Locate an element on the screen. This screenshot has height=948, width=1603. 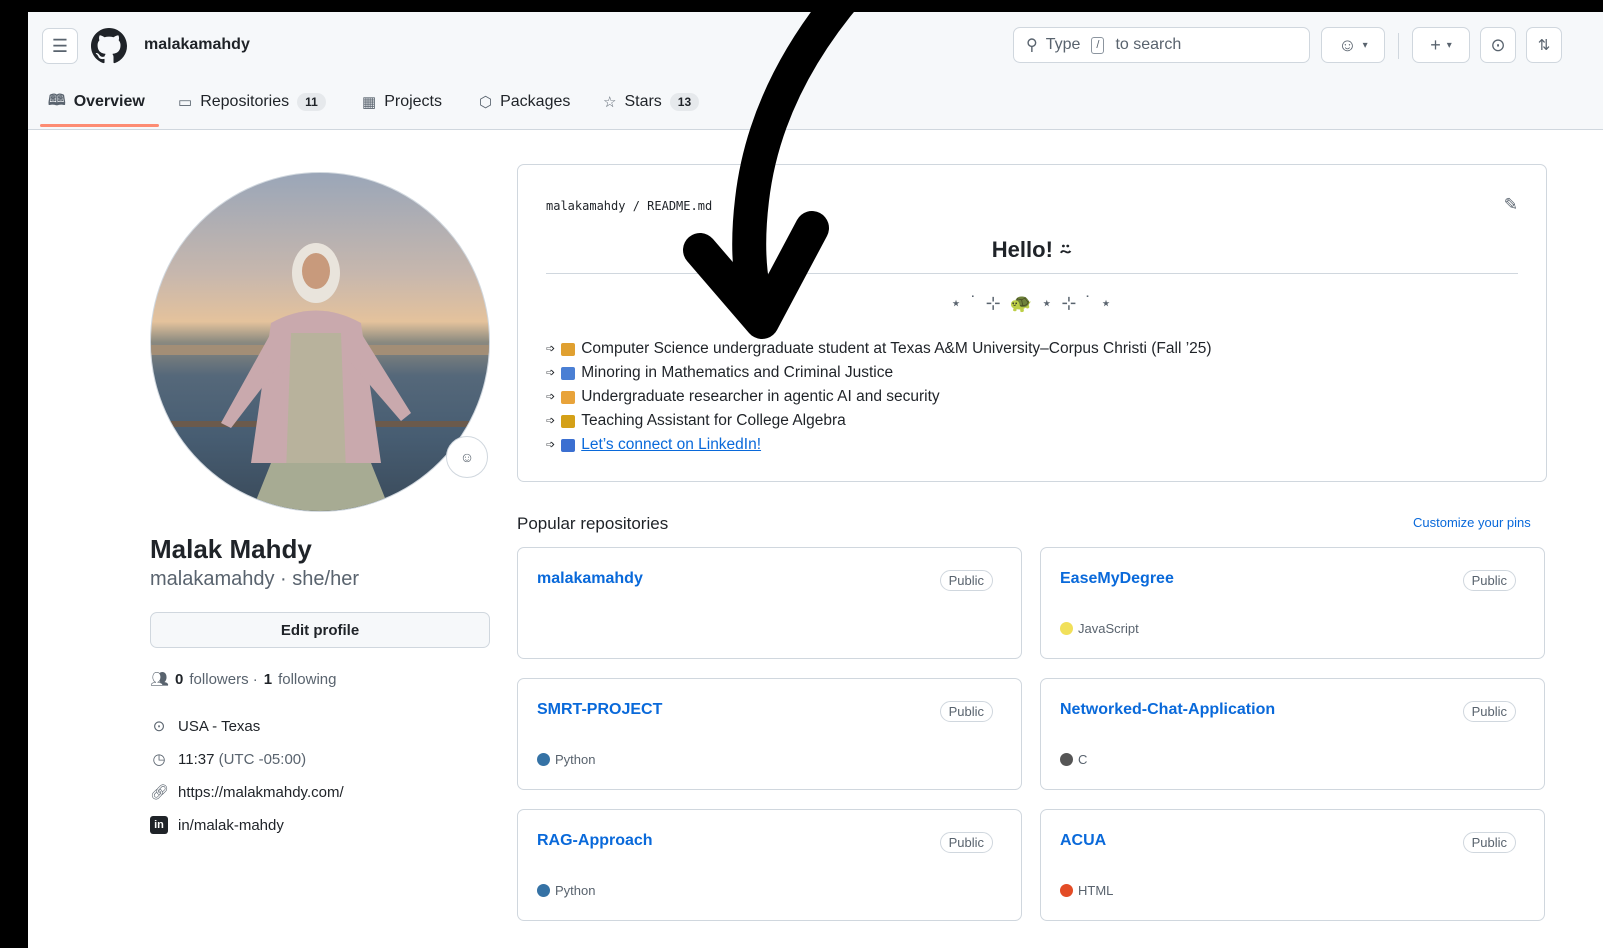
customize-pins-link: Customize your pins is located at coordinates (1472, 522).